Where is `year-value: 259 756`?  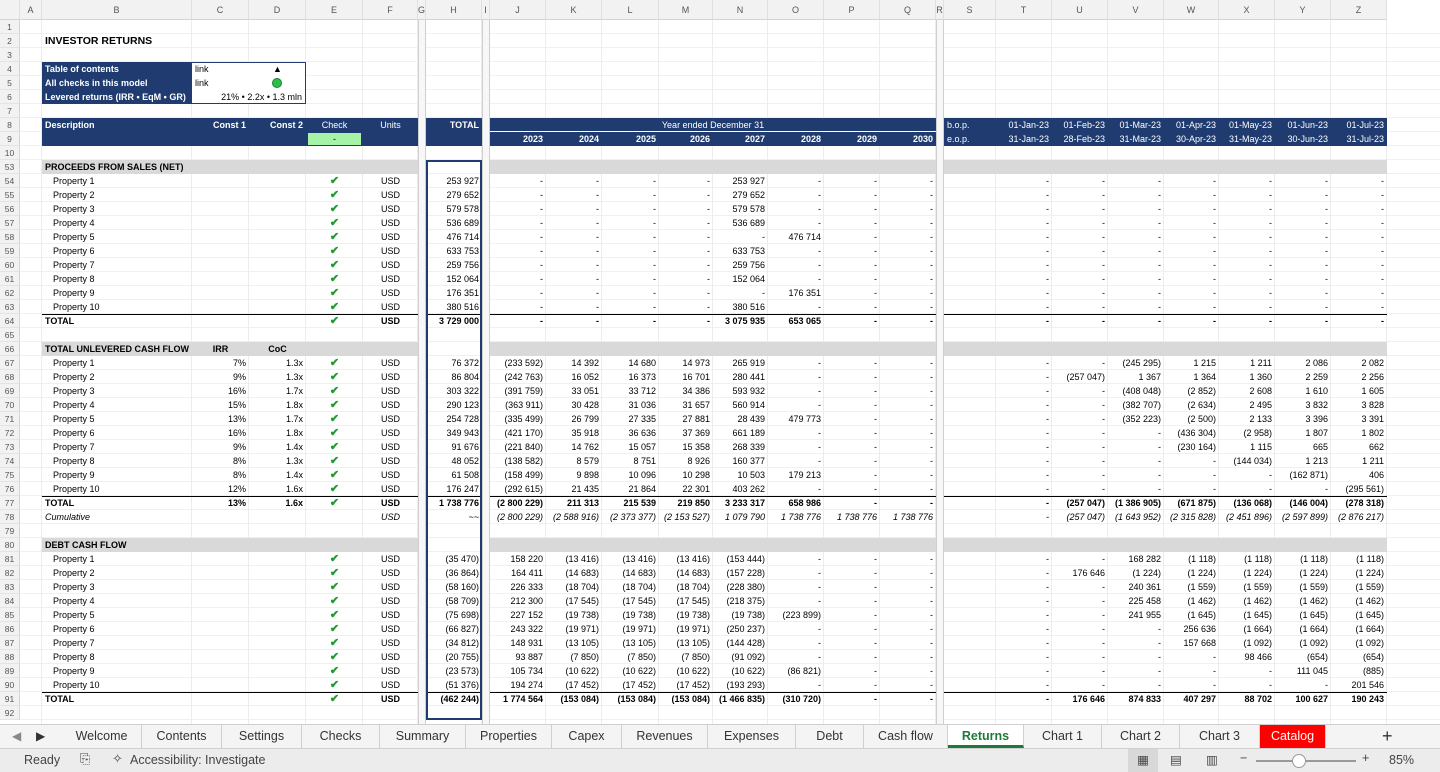
year-value: 259 756 is located at coordinates (740, 265).